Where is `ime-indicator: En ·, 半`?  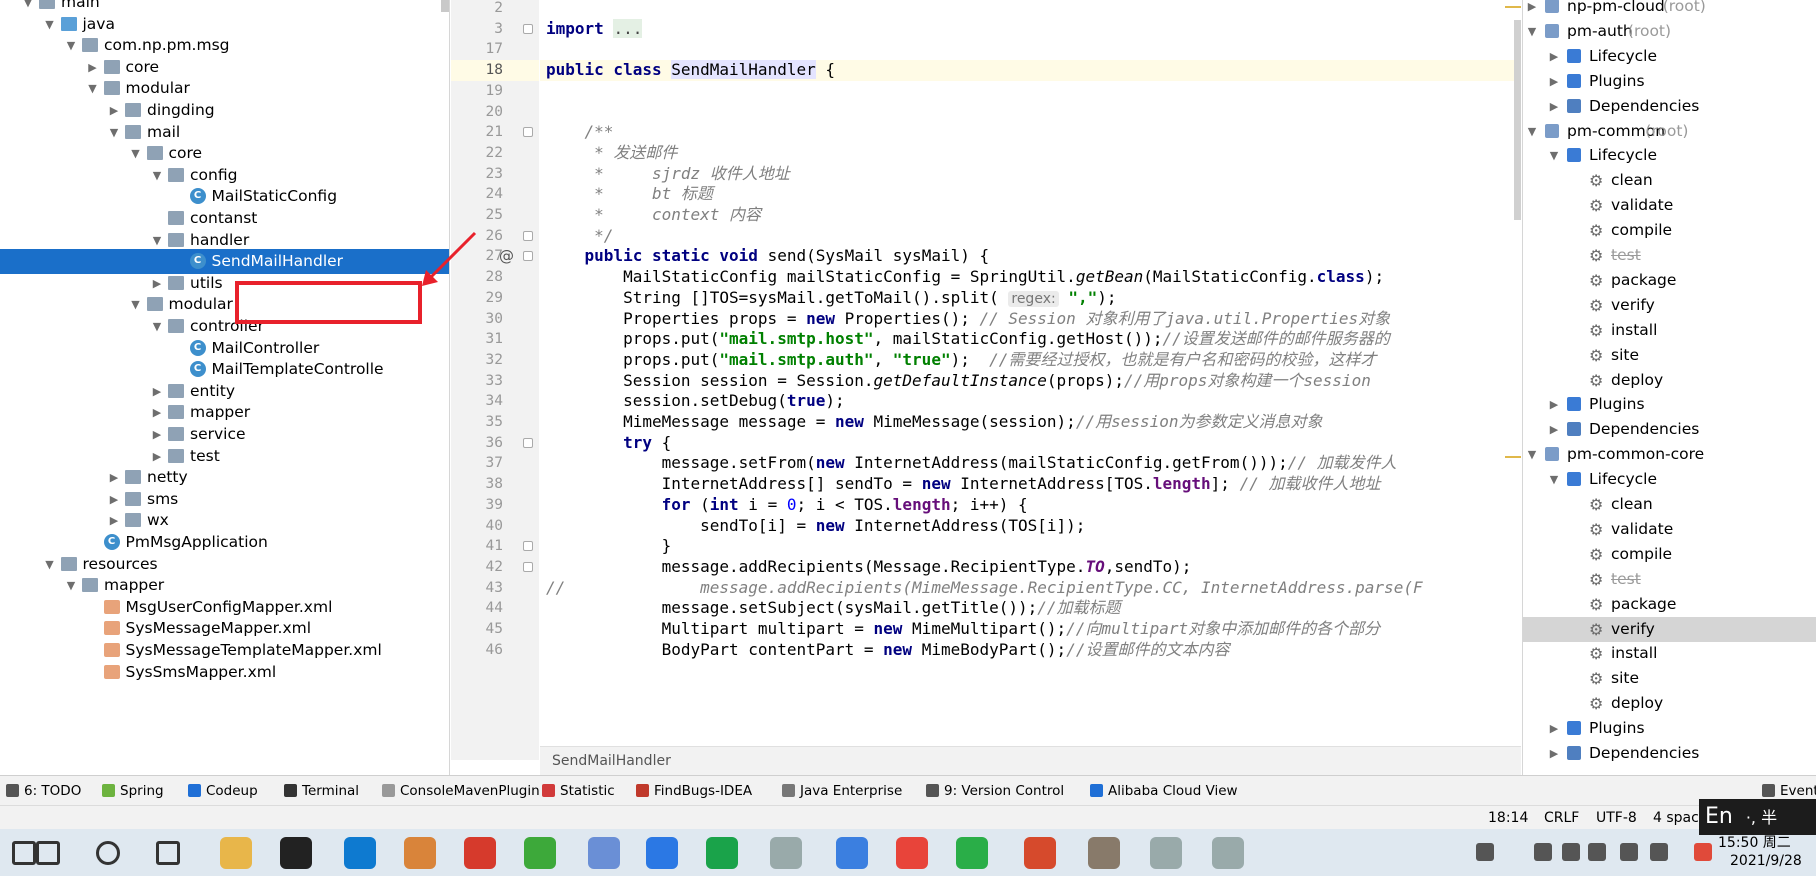
ime-indicator: En ·, 半 is located at coordinates (1757, 817).